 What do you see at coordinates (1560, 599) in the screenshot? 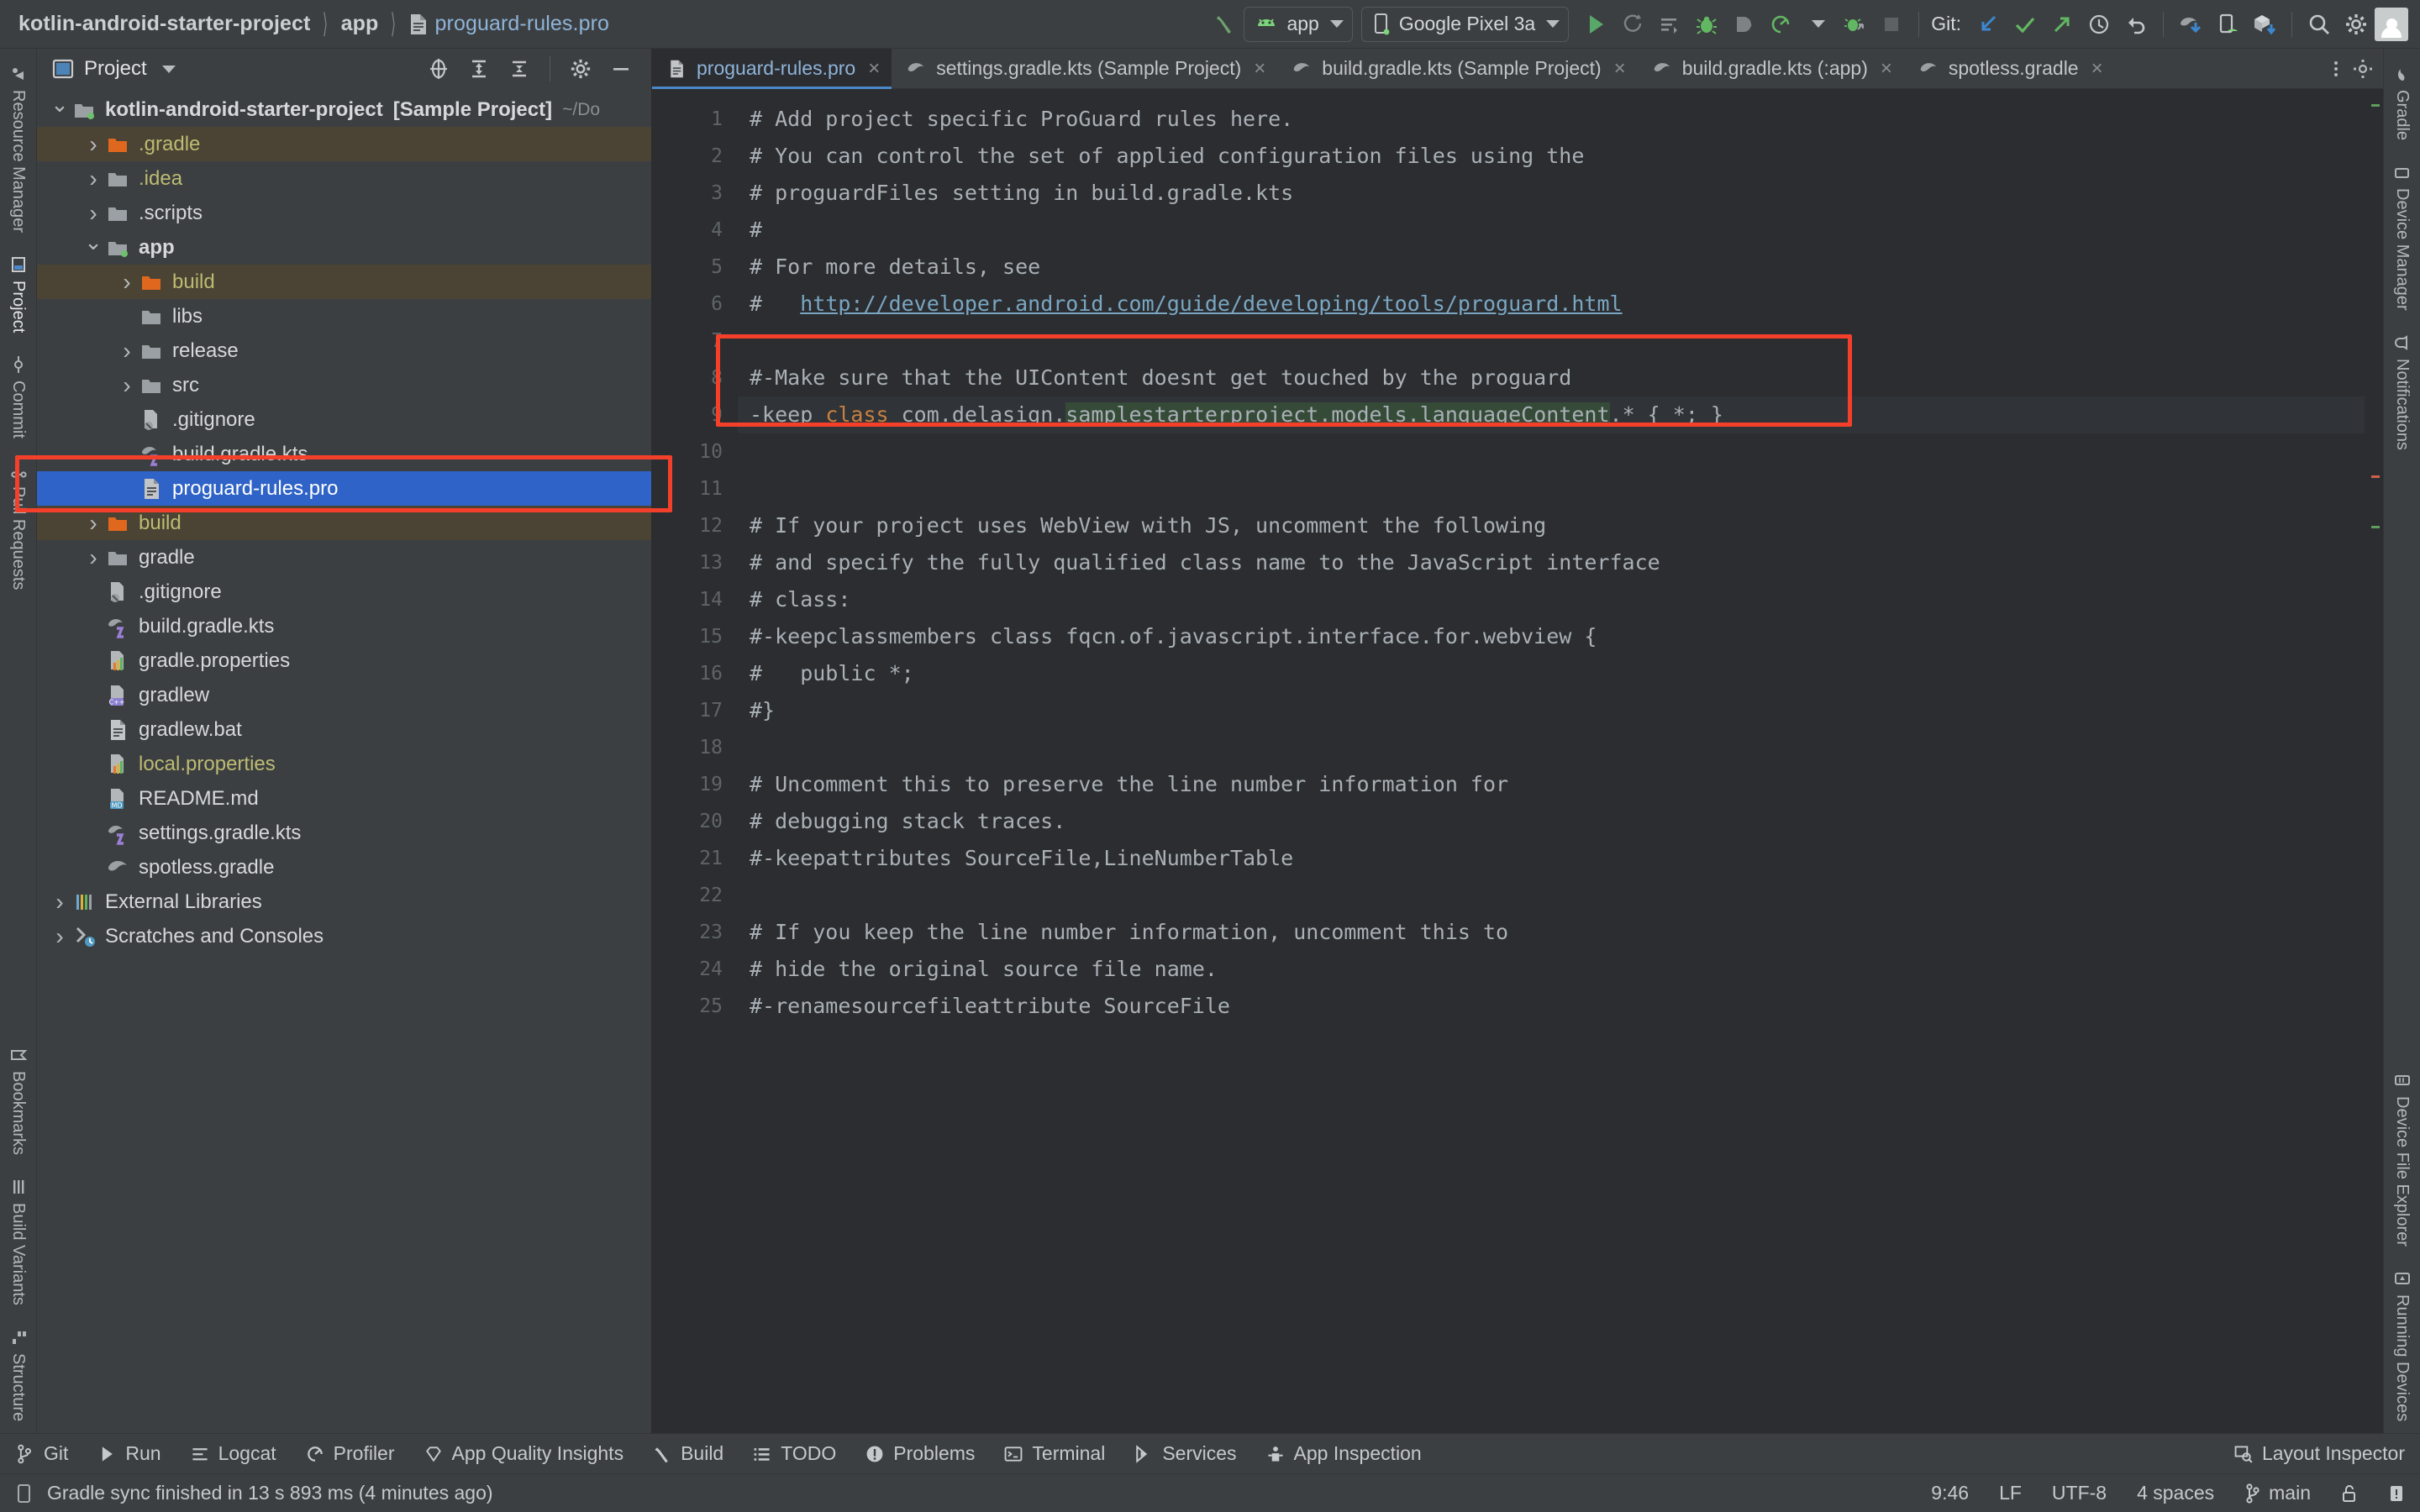
I see `code-line: # class:` at bounding box center [1560, 599].